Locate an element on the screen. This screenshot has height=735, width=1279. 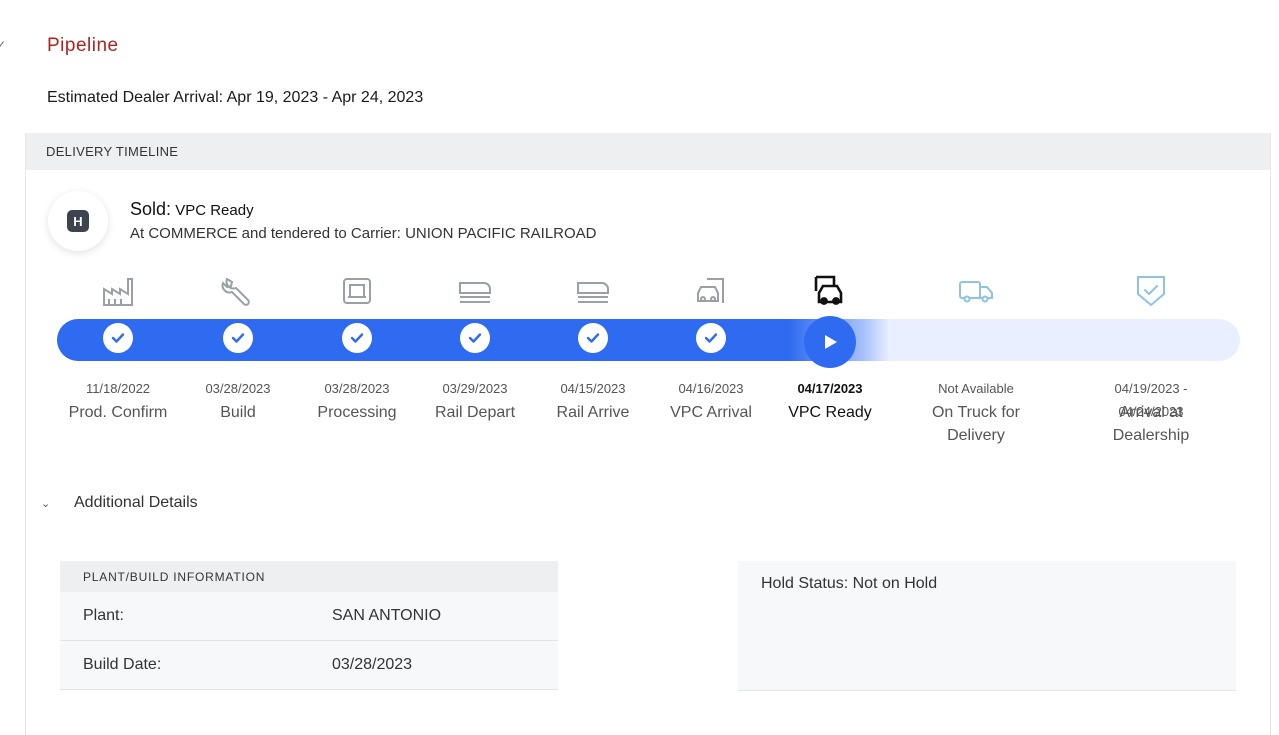
truck-icon is located at coordinates (976, 291).